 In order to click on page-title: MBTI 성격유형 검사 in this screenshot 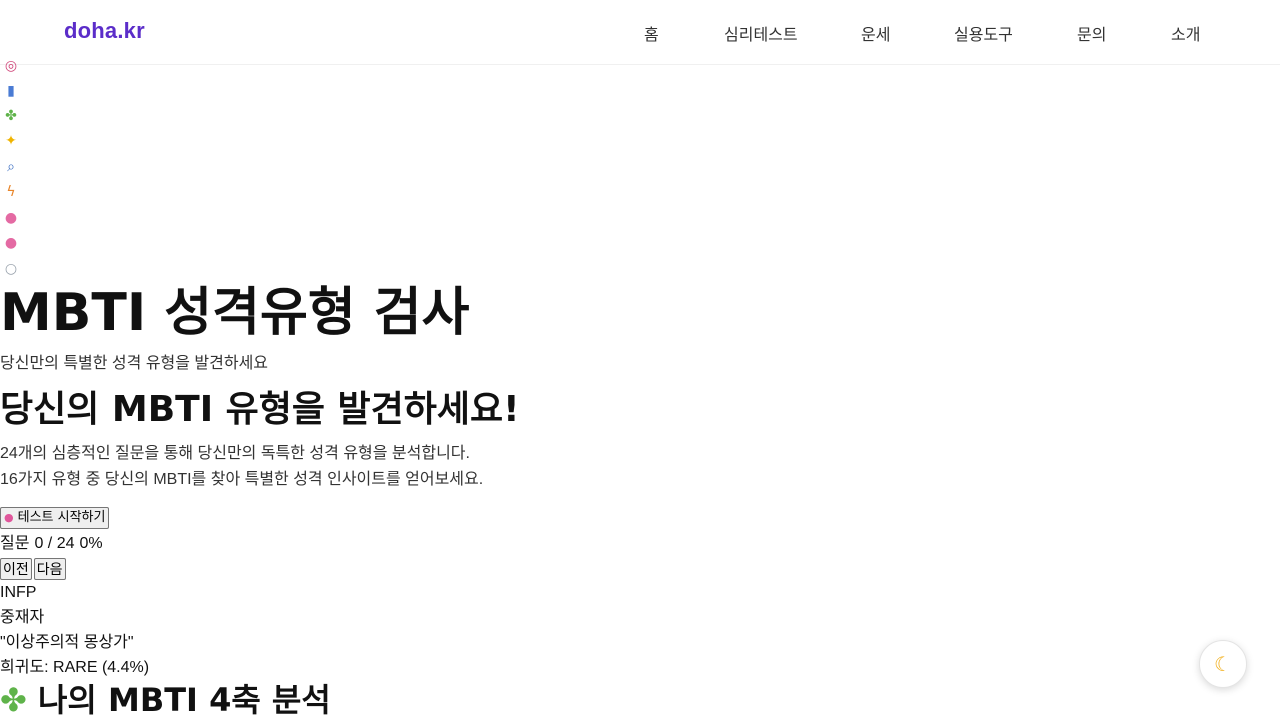, I will do `click(235, 313)`.